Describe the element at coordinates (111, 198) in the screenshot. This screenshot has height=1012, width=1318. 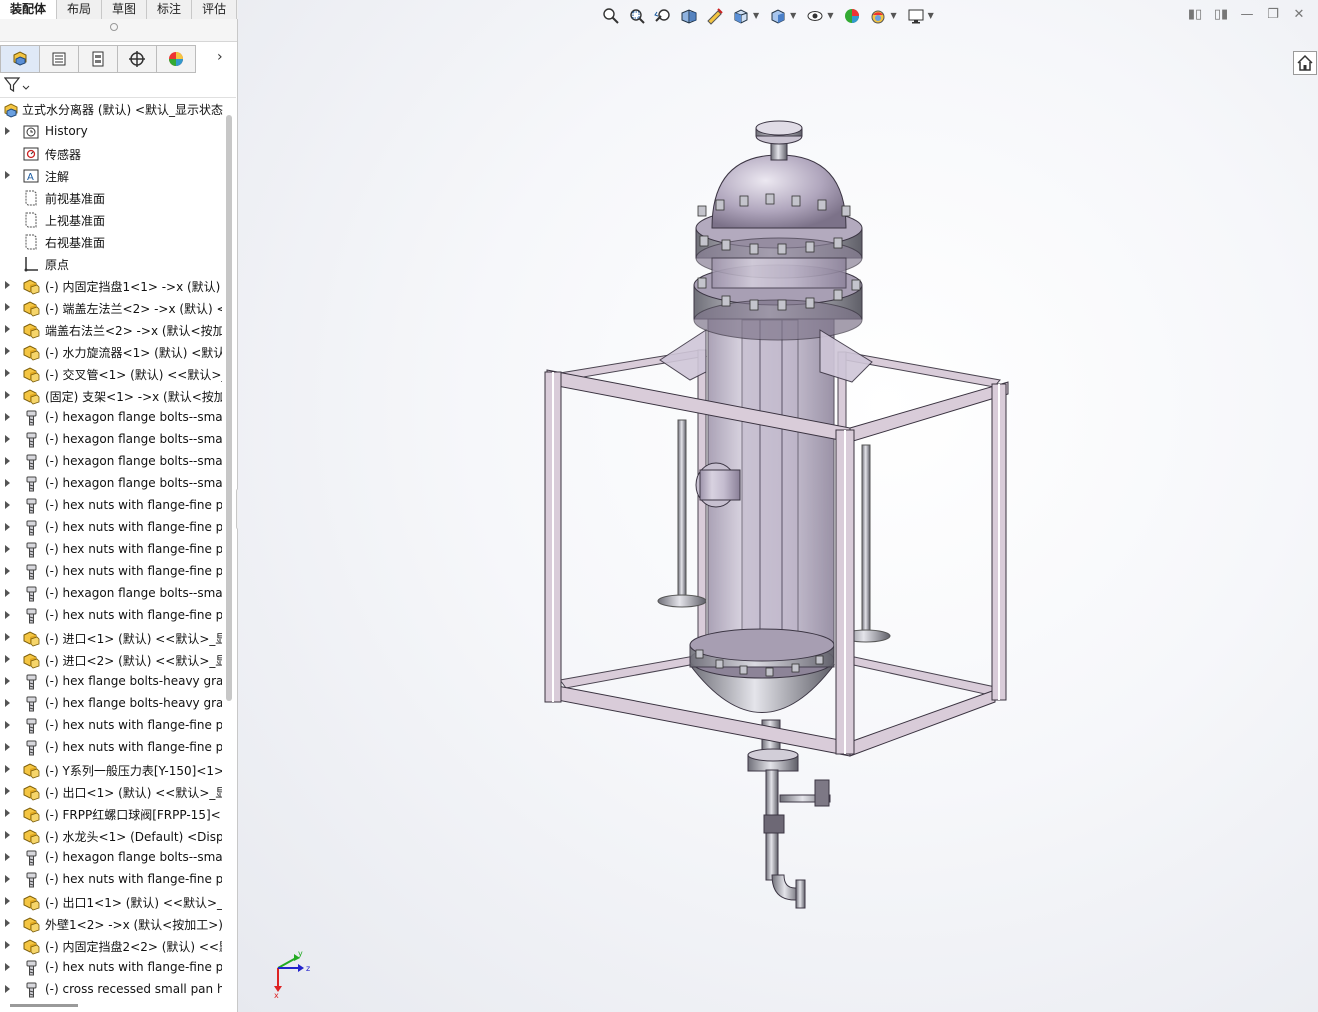
I see `tree-item: 前视基准面` at that location.